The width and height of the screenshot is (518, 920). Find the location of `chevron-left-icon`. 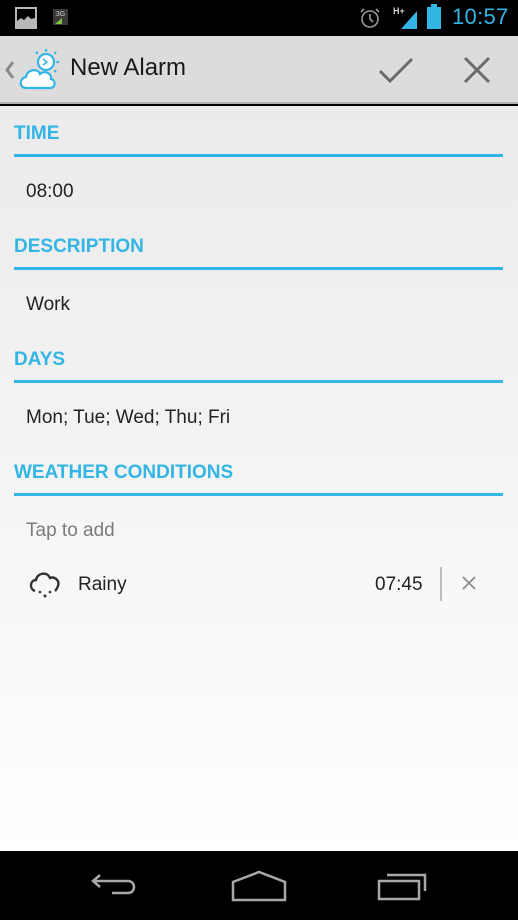

chevron-left-icon is located at coordinates (9, 70).